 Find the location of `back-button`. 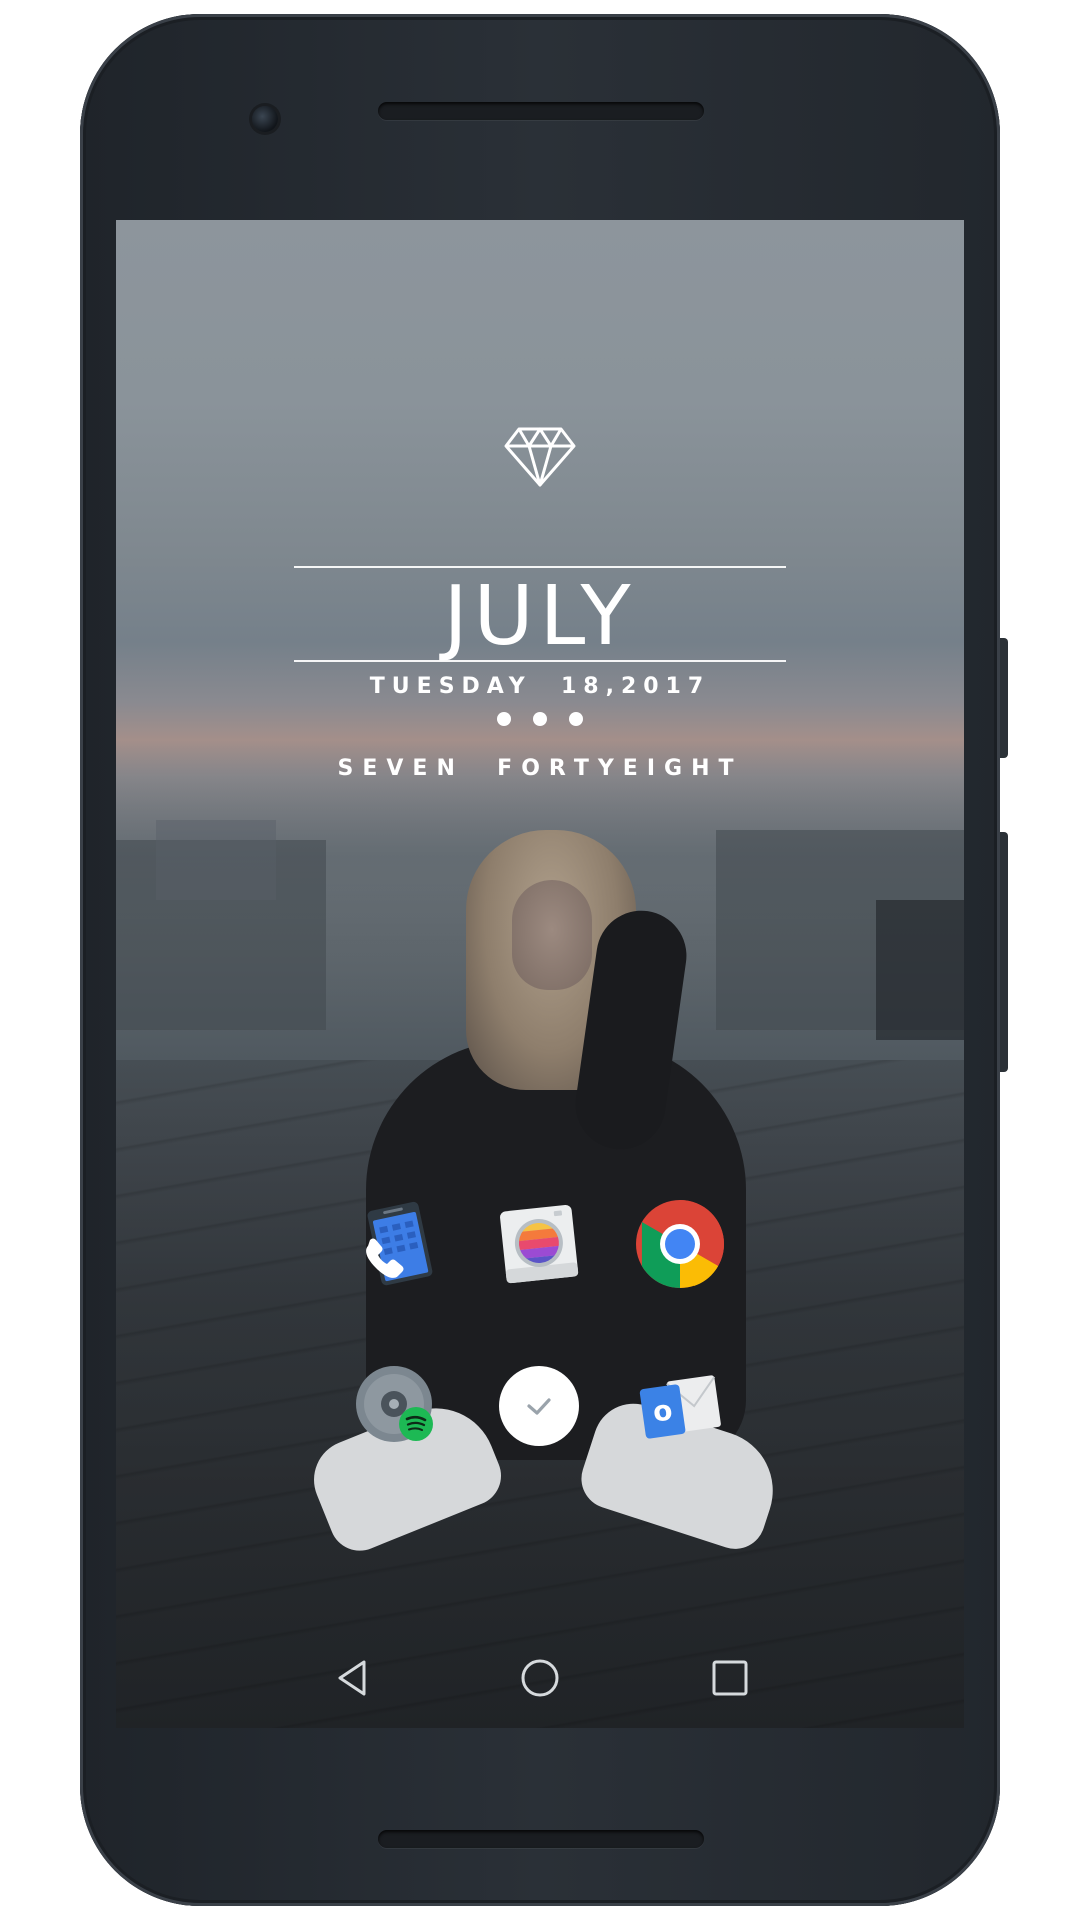

back-button is located at coordinates (352, 1678).